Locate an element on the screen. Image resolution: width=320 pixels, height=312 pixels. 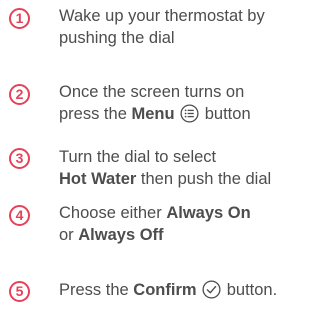
step-line: Hot Water then push the dial is located at coordinates (183, 179).